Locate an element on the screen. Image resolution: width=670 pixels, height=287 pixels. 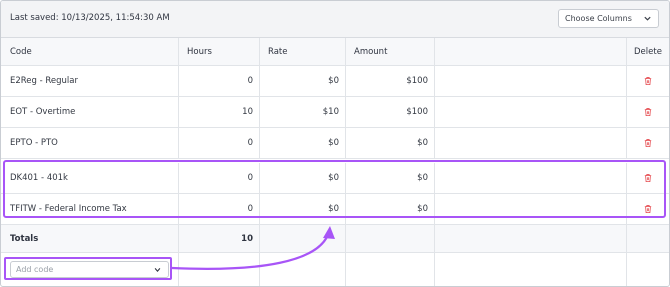
add-spacer-cell is located at coordinates (531, 269).